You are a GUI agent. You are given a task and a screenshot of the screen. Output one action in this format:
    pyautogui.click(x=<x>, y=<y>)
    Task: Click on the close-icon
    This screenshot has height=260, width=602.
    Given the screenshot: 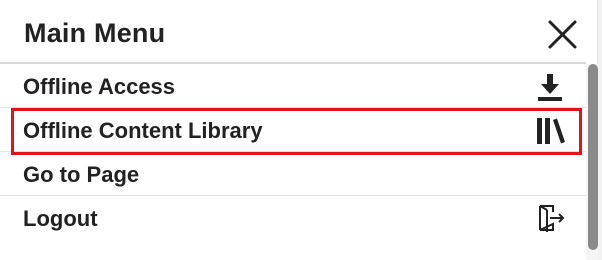 What is the action you would take?
    pyautogui.click(x=562, y=34)
    